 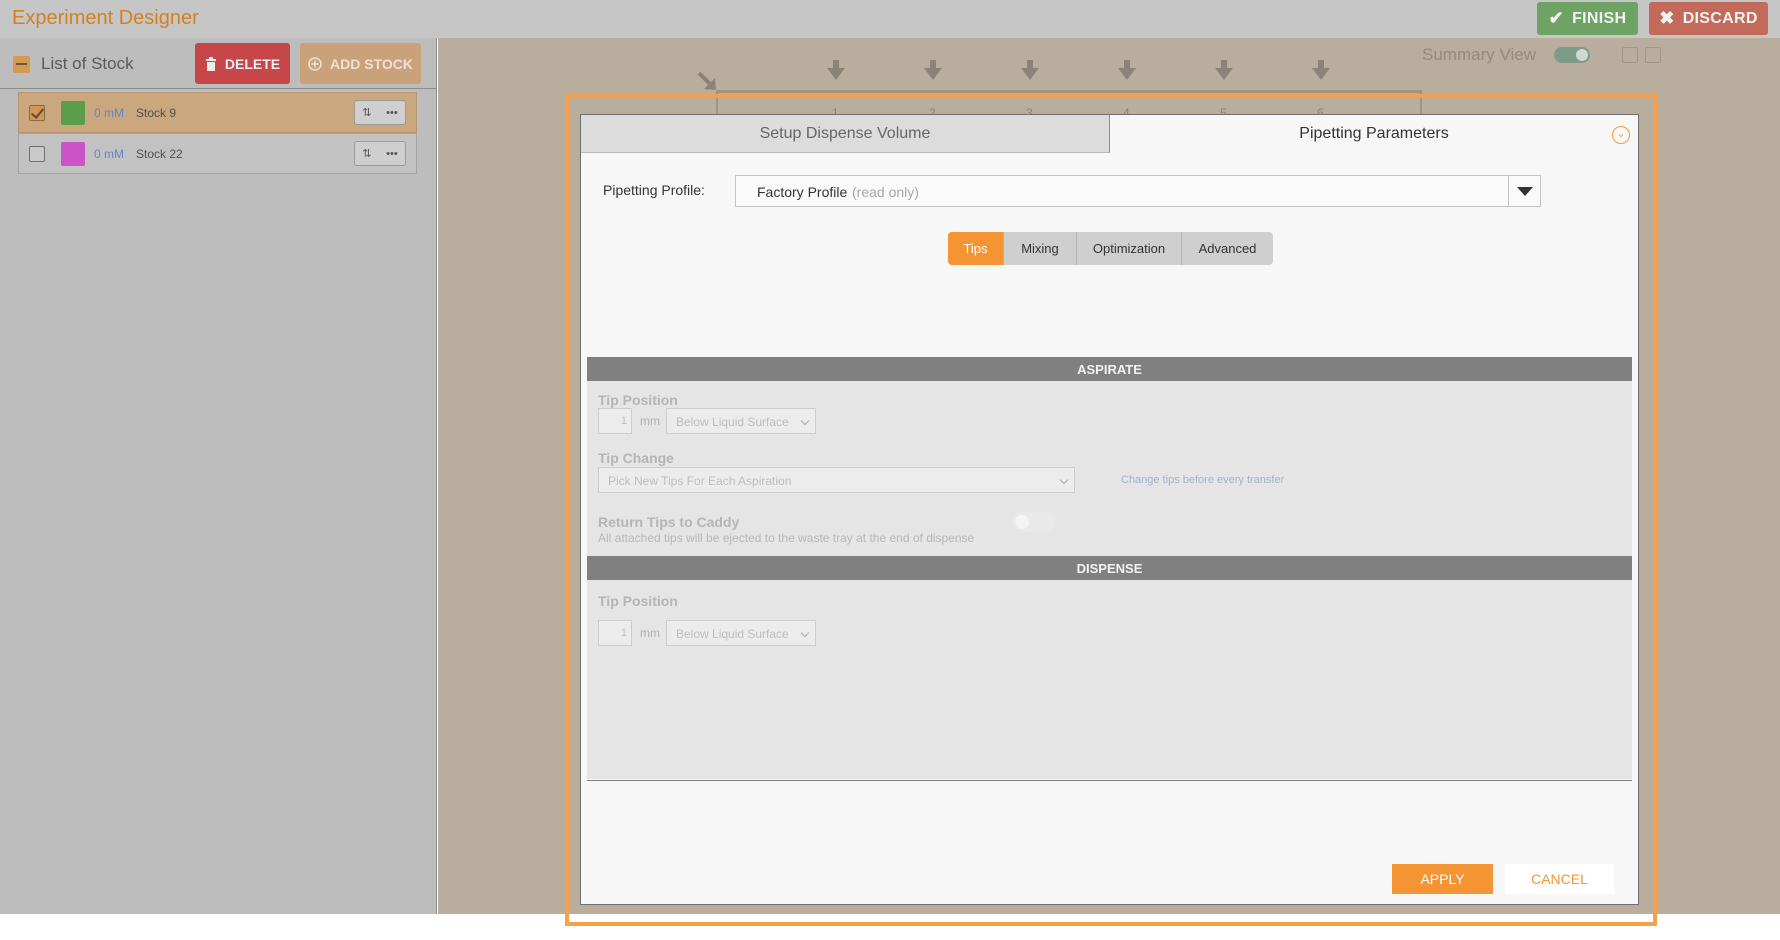 I want to click on check-icon: ✔, so click(x=1556, y=18).